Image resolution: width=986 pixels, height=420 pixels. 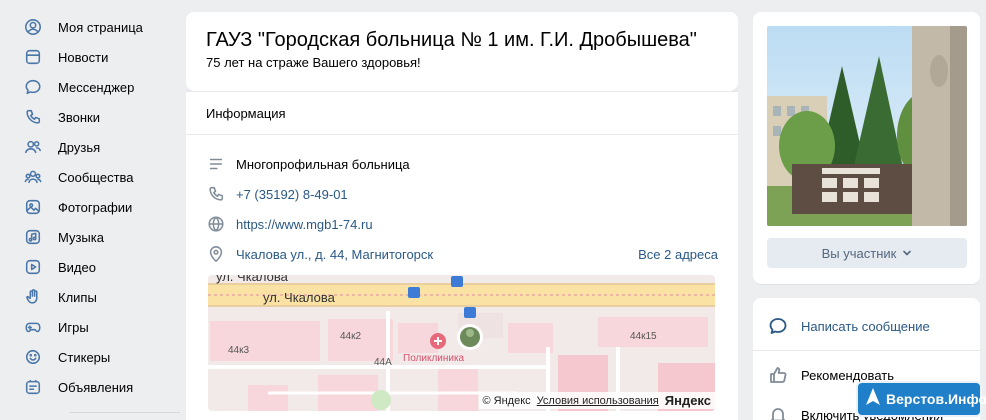 What do you see at coordinates (847, 375) in the screenshot?
I see `recommend-label: Рекомендовать` at bounding box center [847, 375].